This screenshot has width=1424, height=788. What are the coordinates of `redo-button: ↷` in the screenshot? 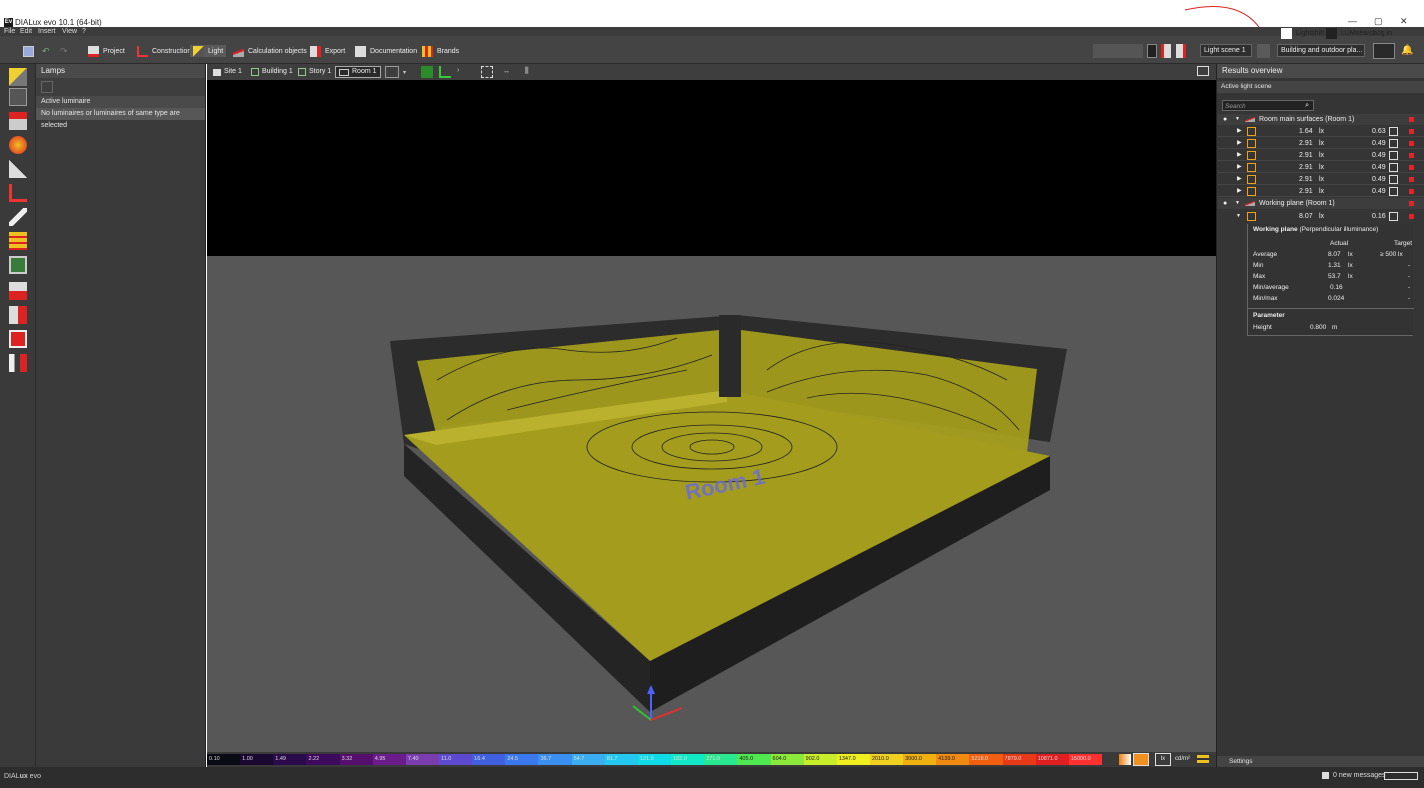 It's located at (64, 51).